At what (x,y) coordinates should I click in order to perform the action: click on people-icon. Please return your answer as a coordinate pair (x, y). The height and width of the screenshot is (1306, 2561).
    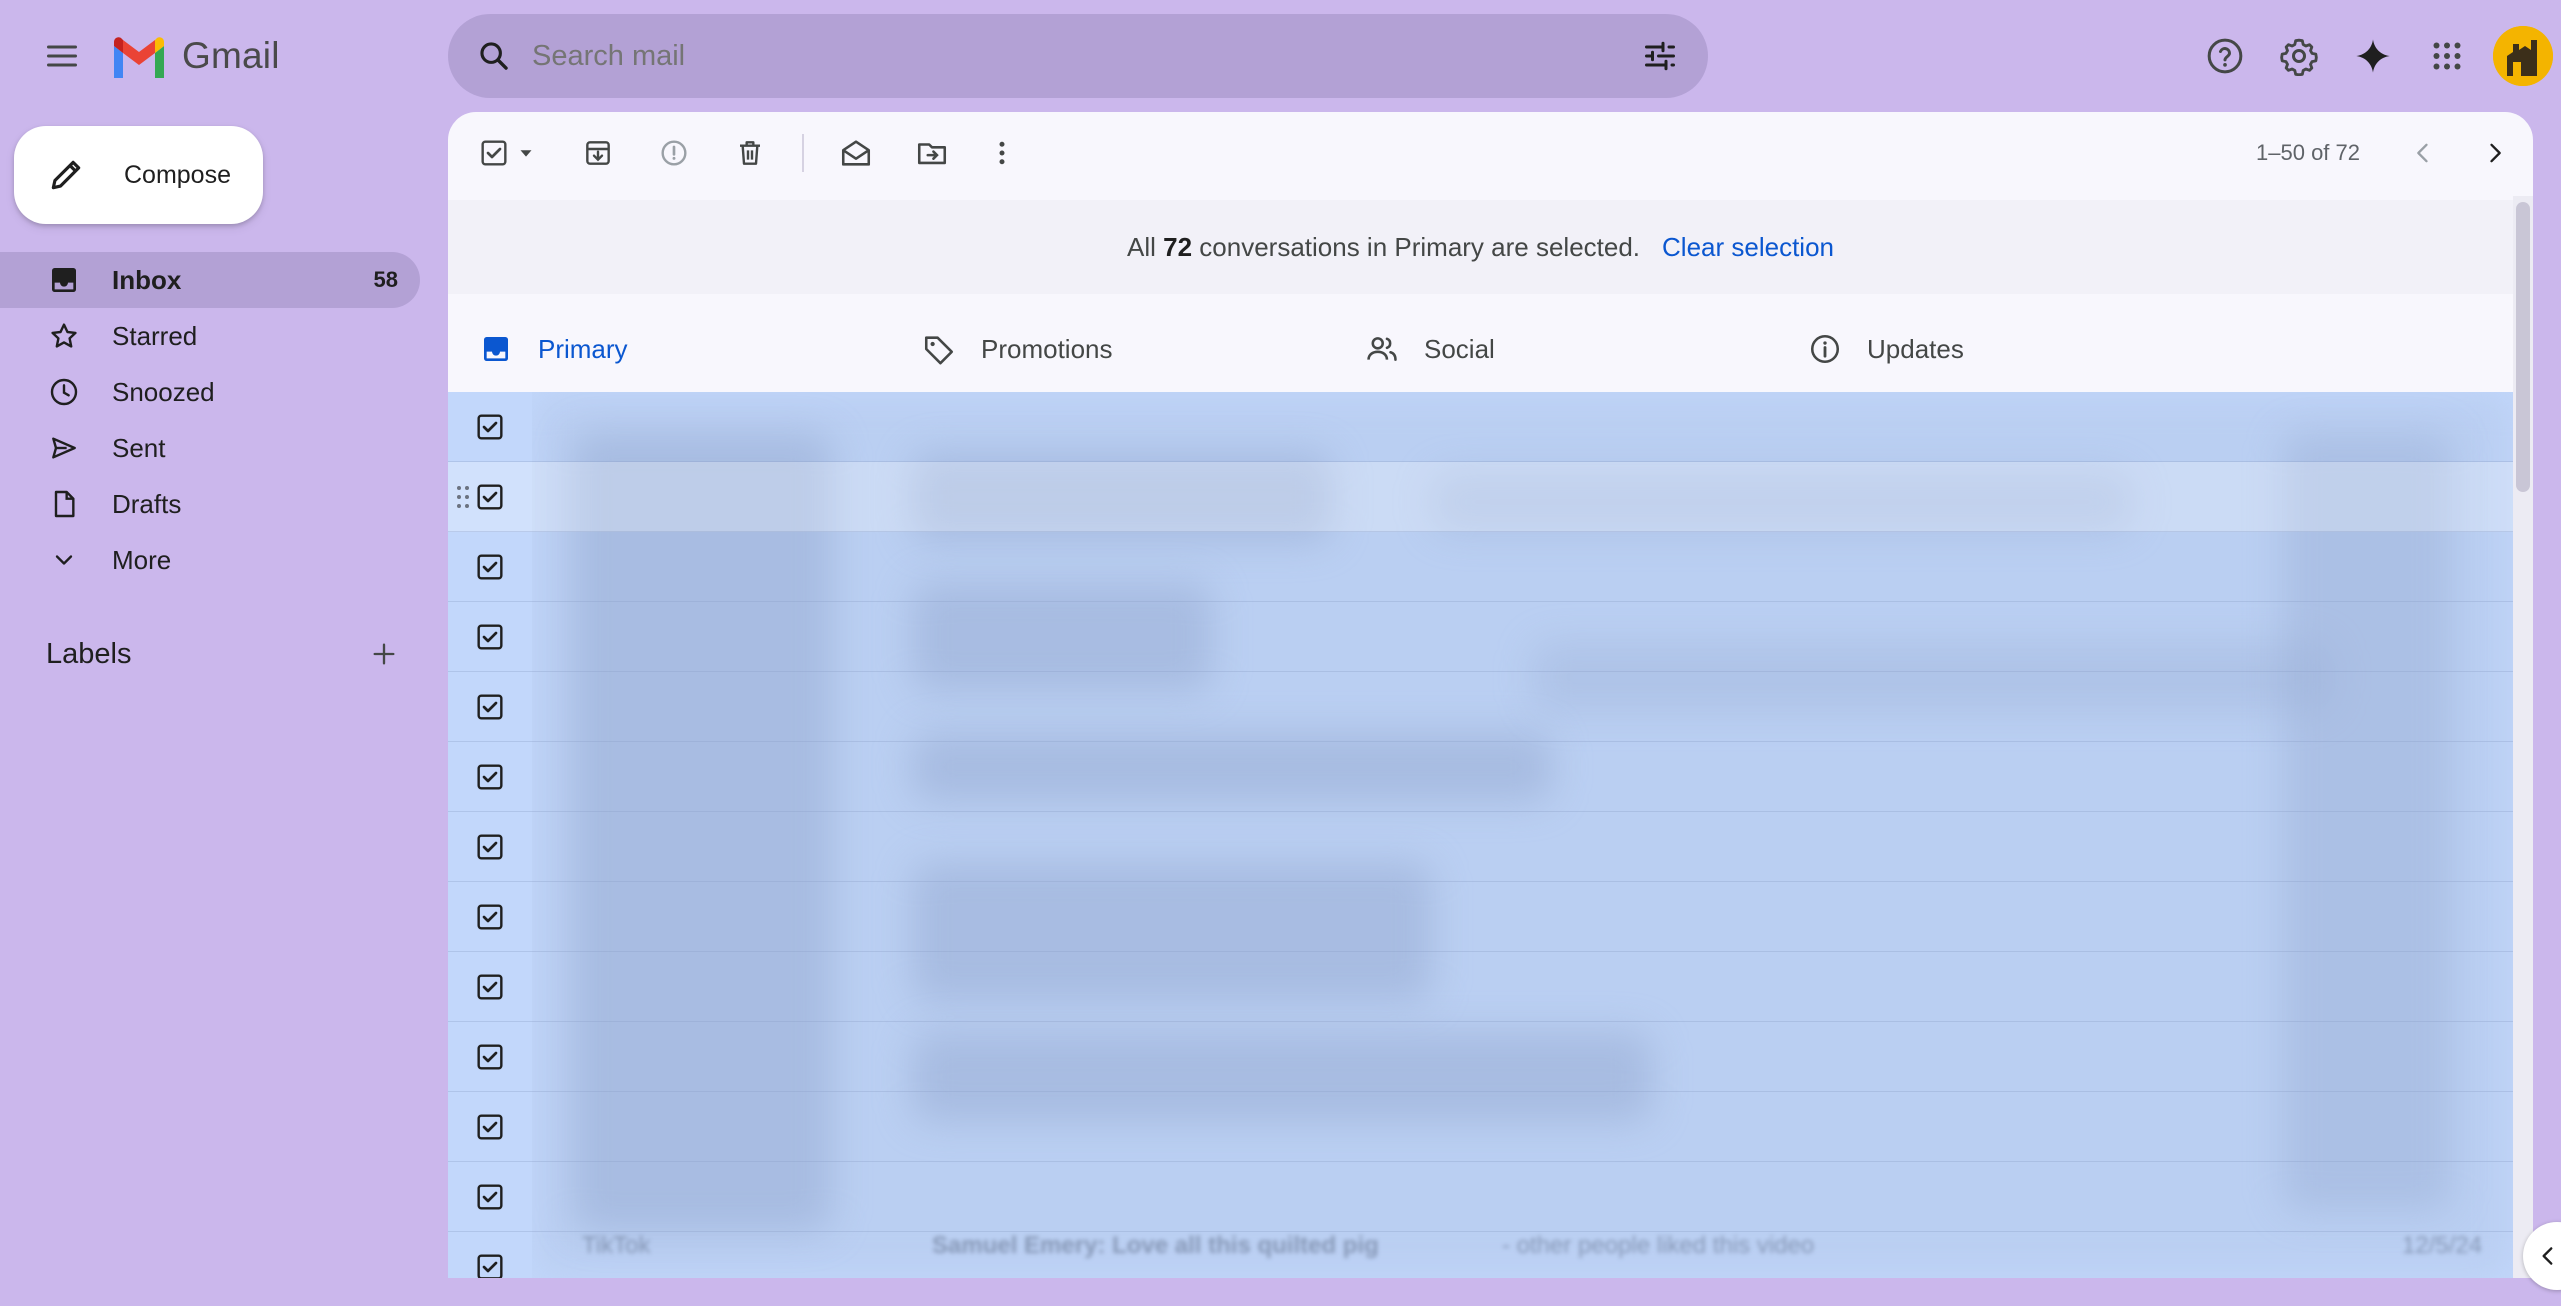
    Looking at the image, I should click on (1382, 349).